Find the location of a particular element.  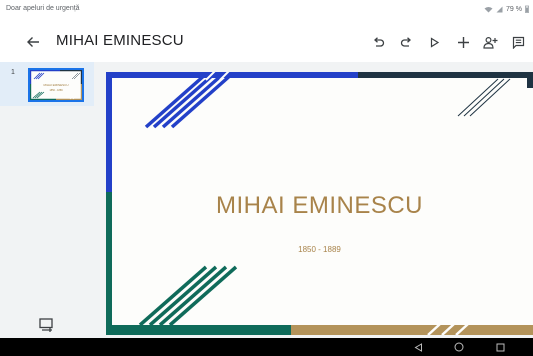

navy-stripes is located at coordinates (484, 97).